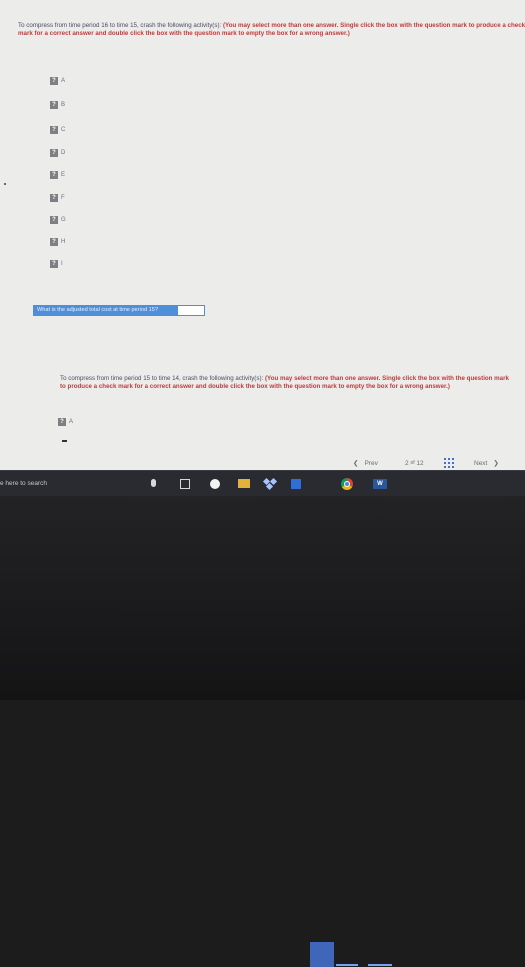 The width and height of the screenshot is (525, 967). Describe the element at coordinates (64, 441) in the screenshot. I see `cursor-mark` at that location.